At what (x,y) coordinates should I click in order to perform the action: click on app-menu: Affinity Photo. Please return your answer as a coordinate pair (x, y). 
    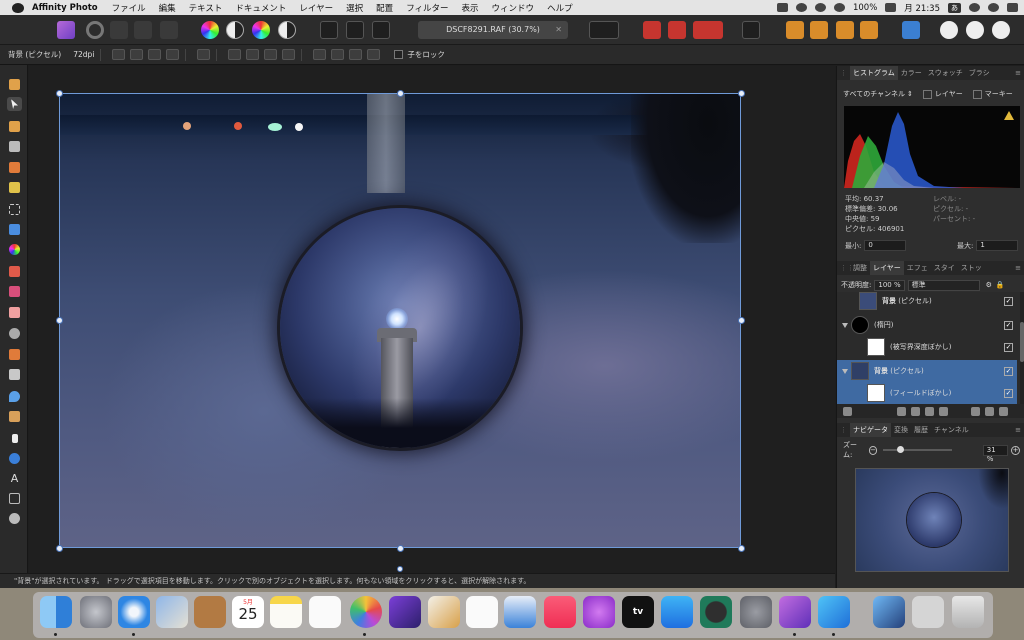
    Looking at the image, I should click on (65, 8).